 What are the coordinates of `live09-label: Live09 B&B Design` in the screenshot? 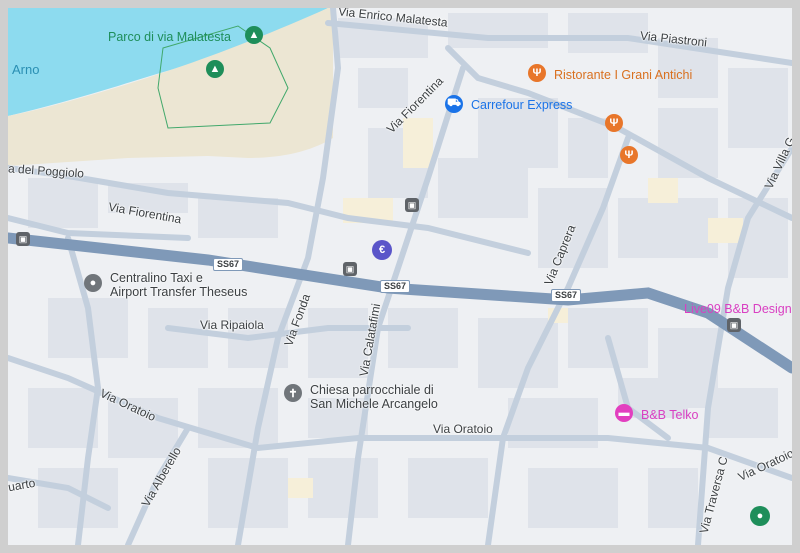 It's located at (738, 309).